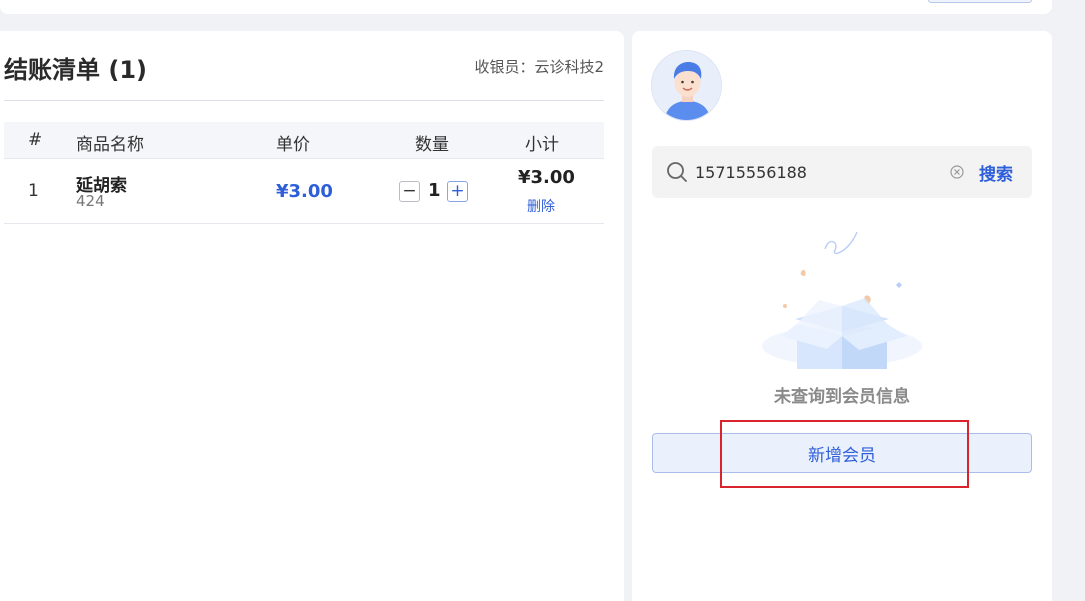 The height and width of the screenshot is (601, 1085). What do you see at coordinates (432, 145) in the screenshot?
I see `col-qty: 数量` at bounding box center [432, 145].